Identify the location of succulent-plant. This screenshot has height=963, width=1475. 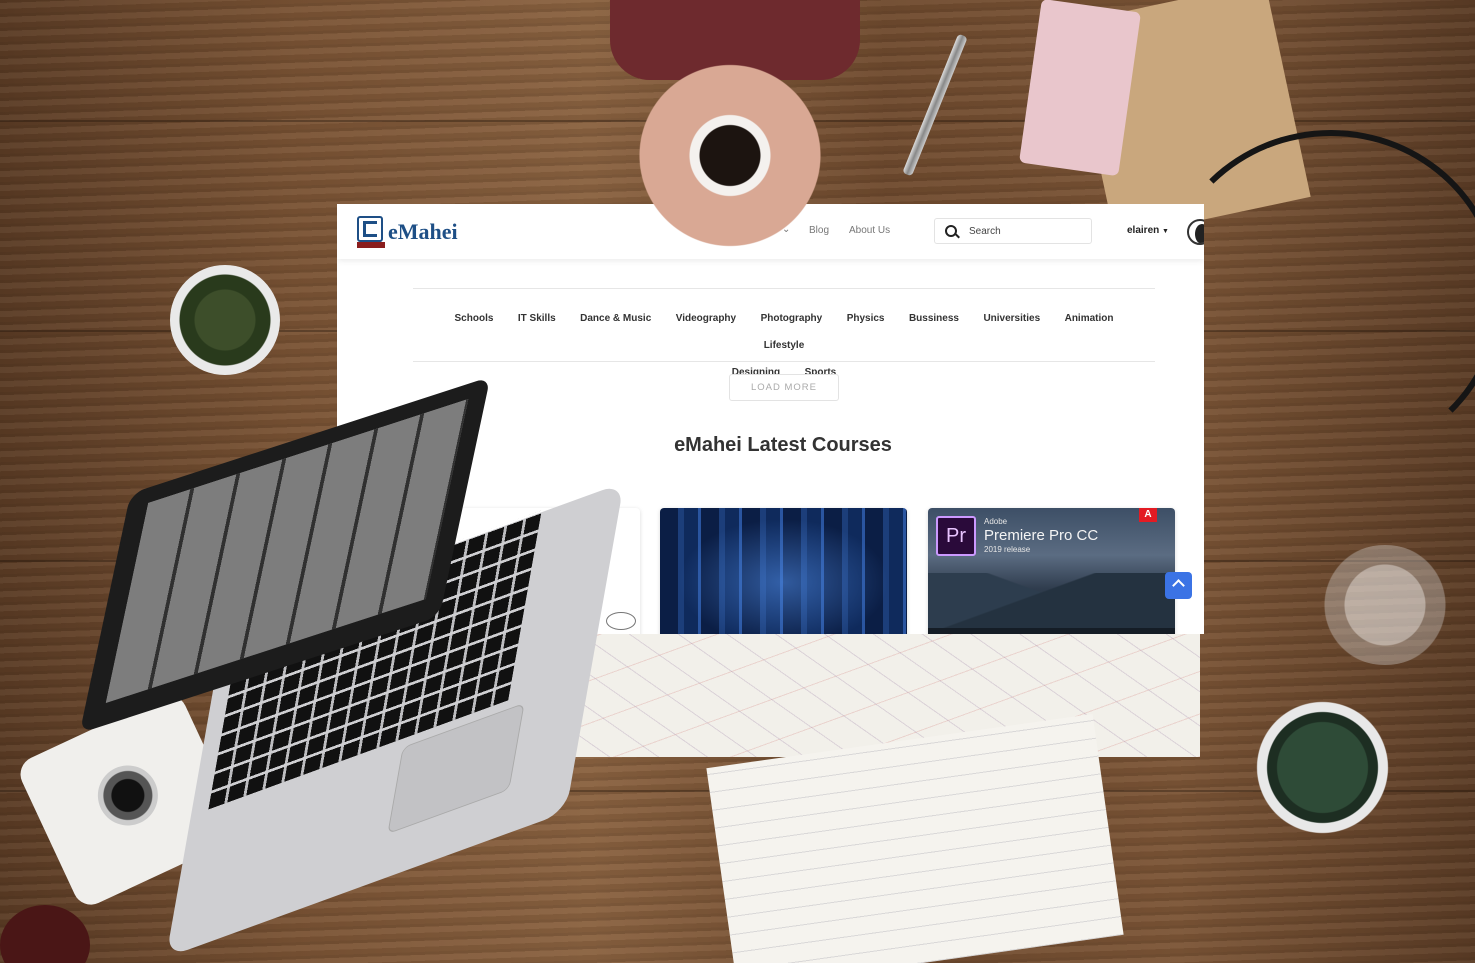
(225, 320).